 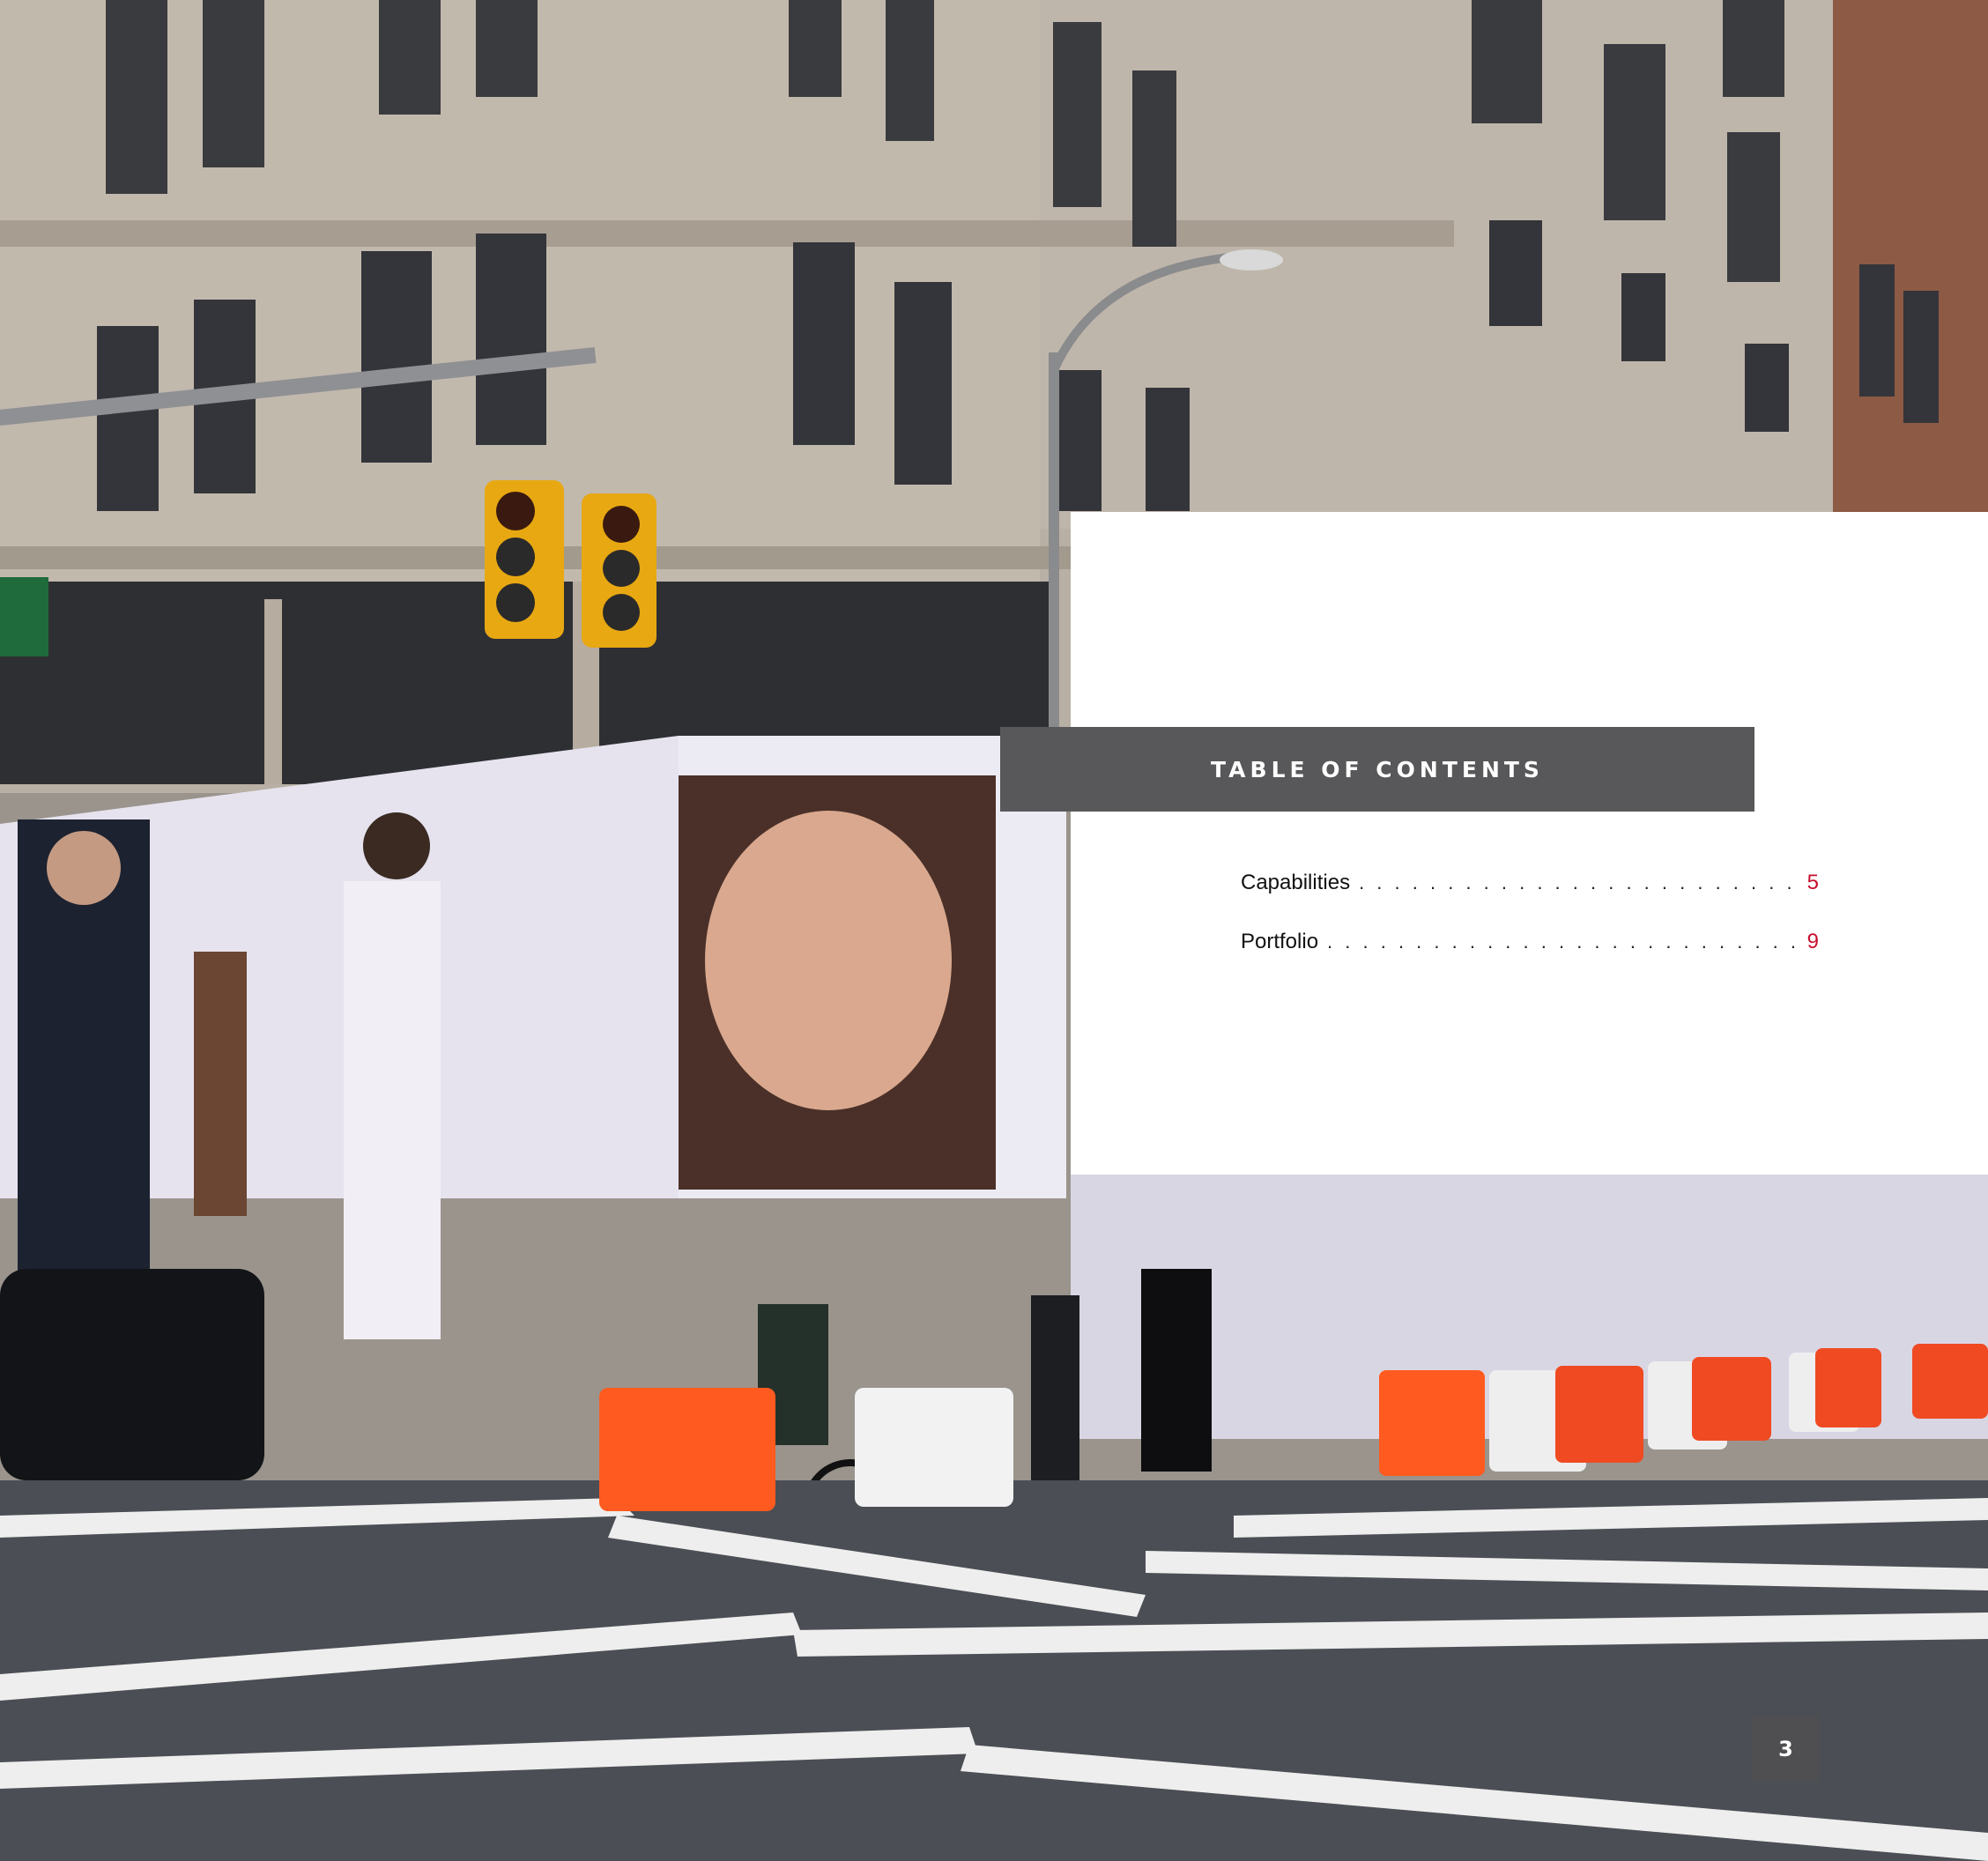 I want to click on toc-entry-page: 5, so click(x=1812, y=882).